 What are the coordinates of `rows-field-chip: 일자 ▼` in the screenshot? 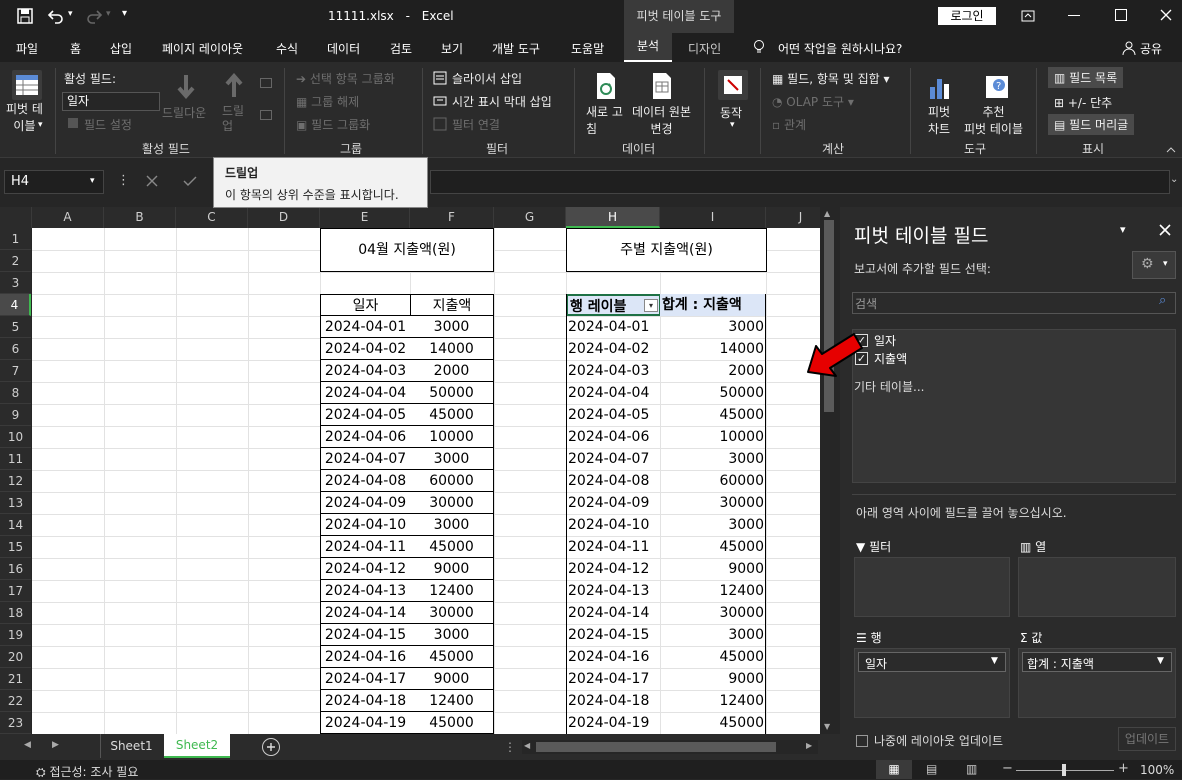 It's located at (932, 662).